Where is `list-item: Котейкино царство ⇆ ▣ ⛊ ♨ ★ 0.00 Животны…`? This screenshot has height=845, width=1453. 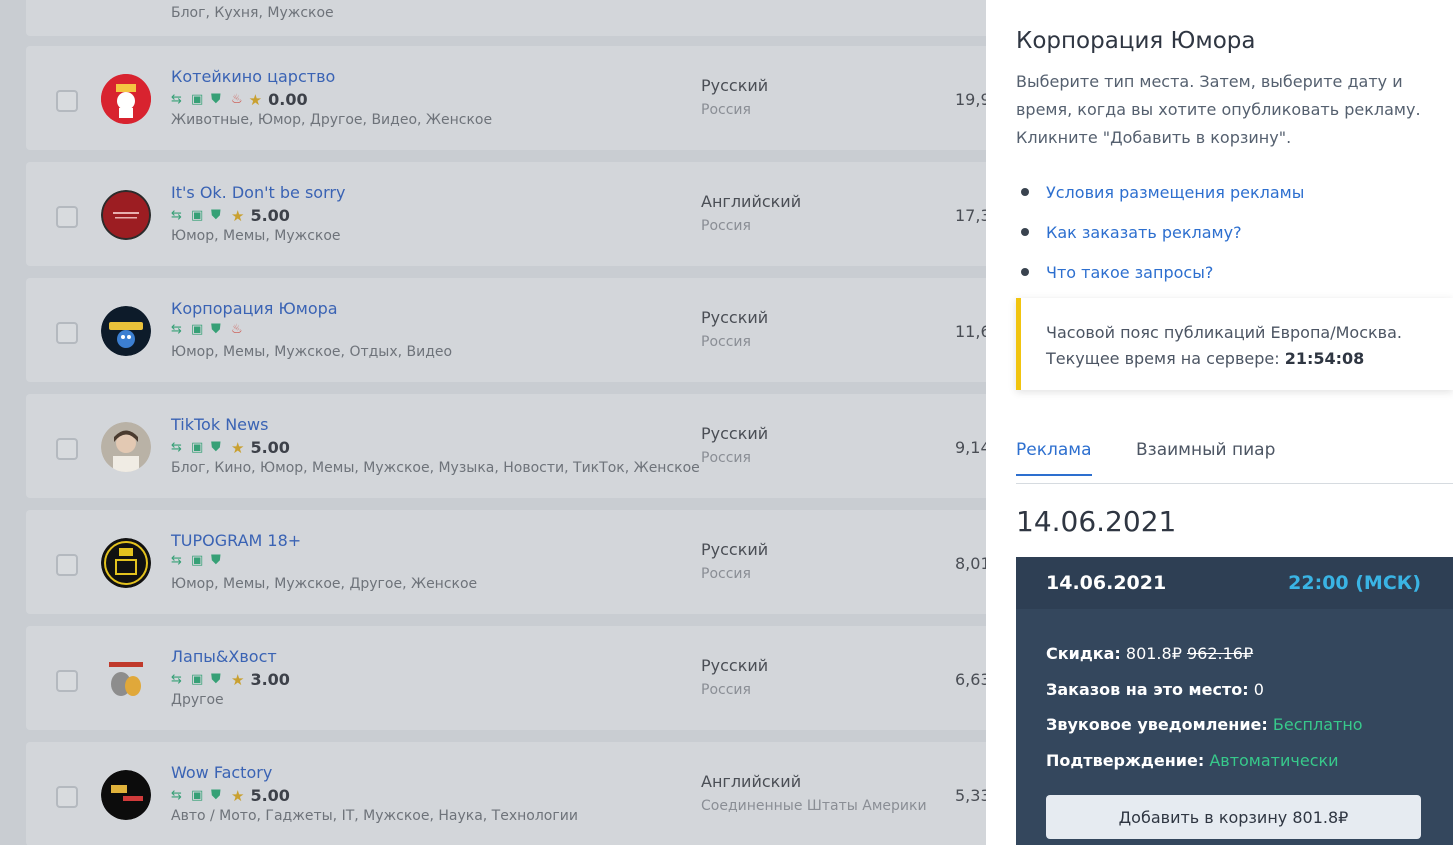 list-item: Котейкино царство ⇆ ▣ ⛊ ♨ ★ 0.00 Животны… is located at coordinates (506, 98).